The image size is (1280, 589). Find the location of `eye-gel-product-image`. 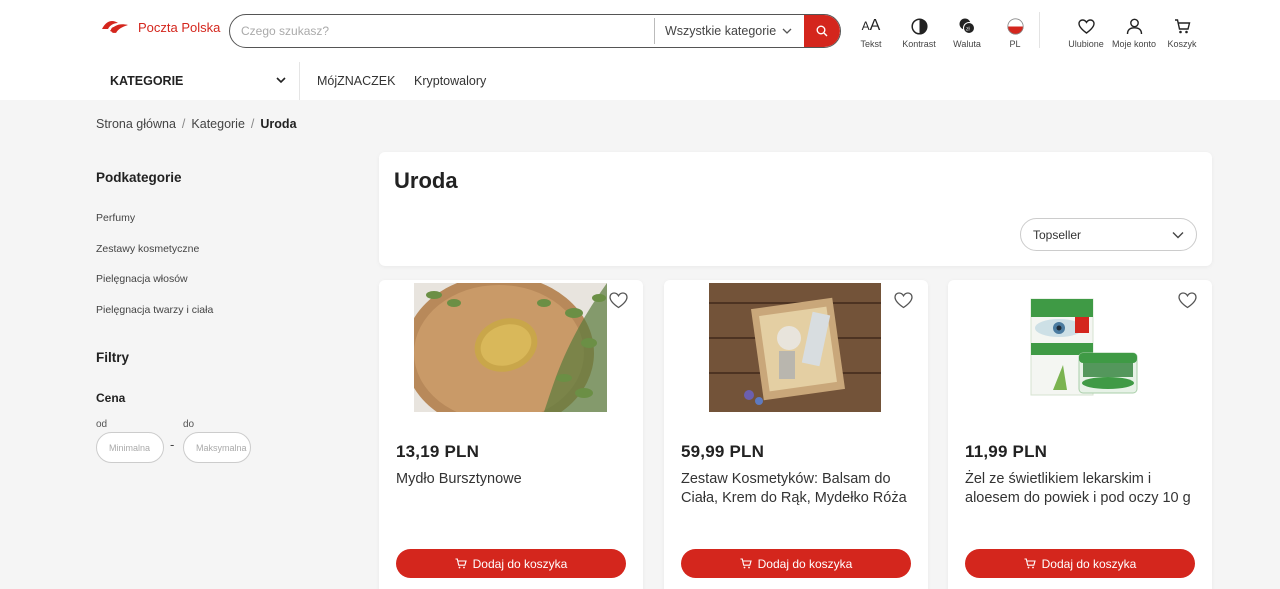

eye-gel-product-image is located at coordinates (1084, 347).